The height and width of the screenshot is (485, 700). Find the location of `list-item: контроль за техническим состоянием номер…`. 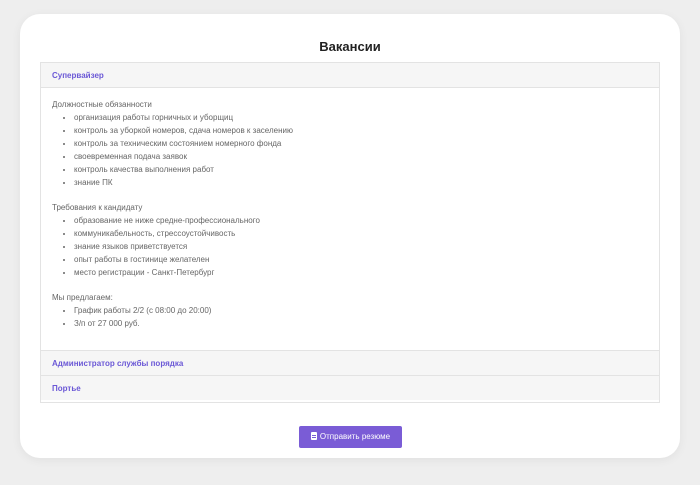

list-item: контроль за техническим состоянием номер… is located at coordinates (366, 143).